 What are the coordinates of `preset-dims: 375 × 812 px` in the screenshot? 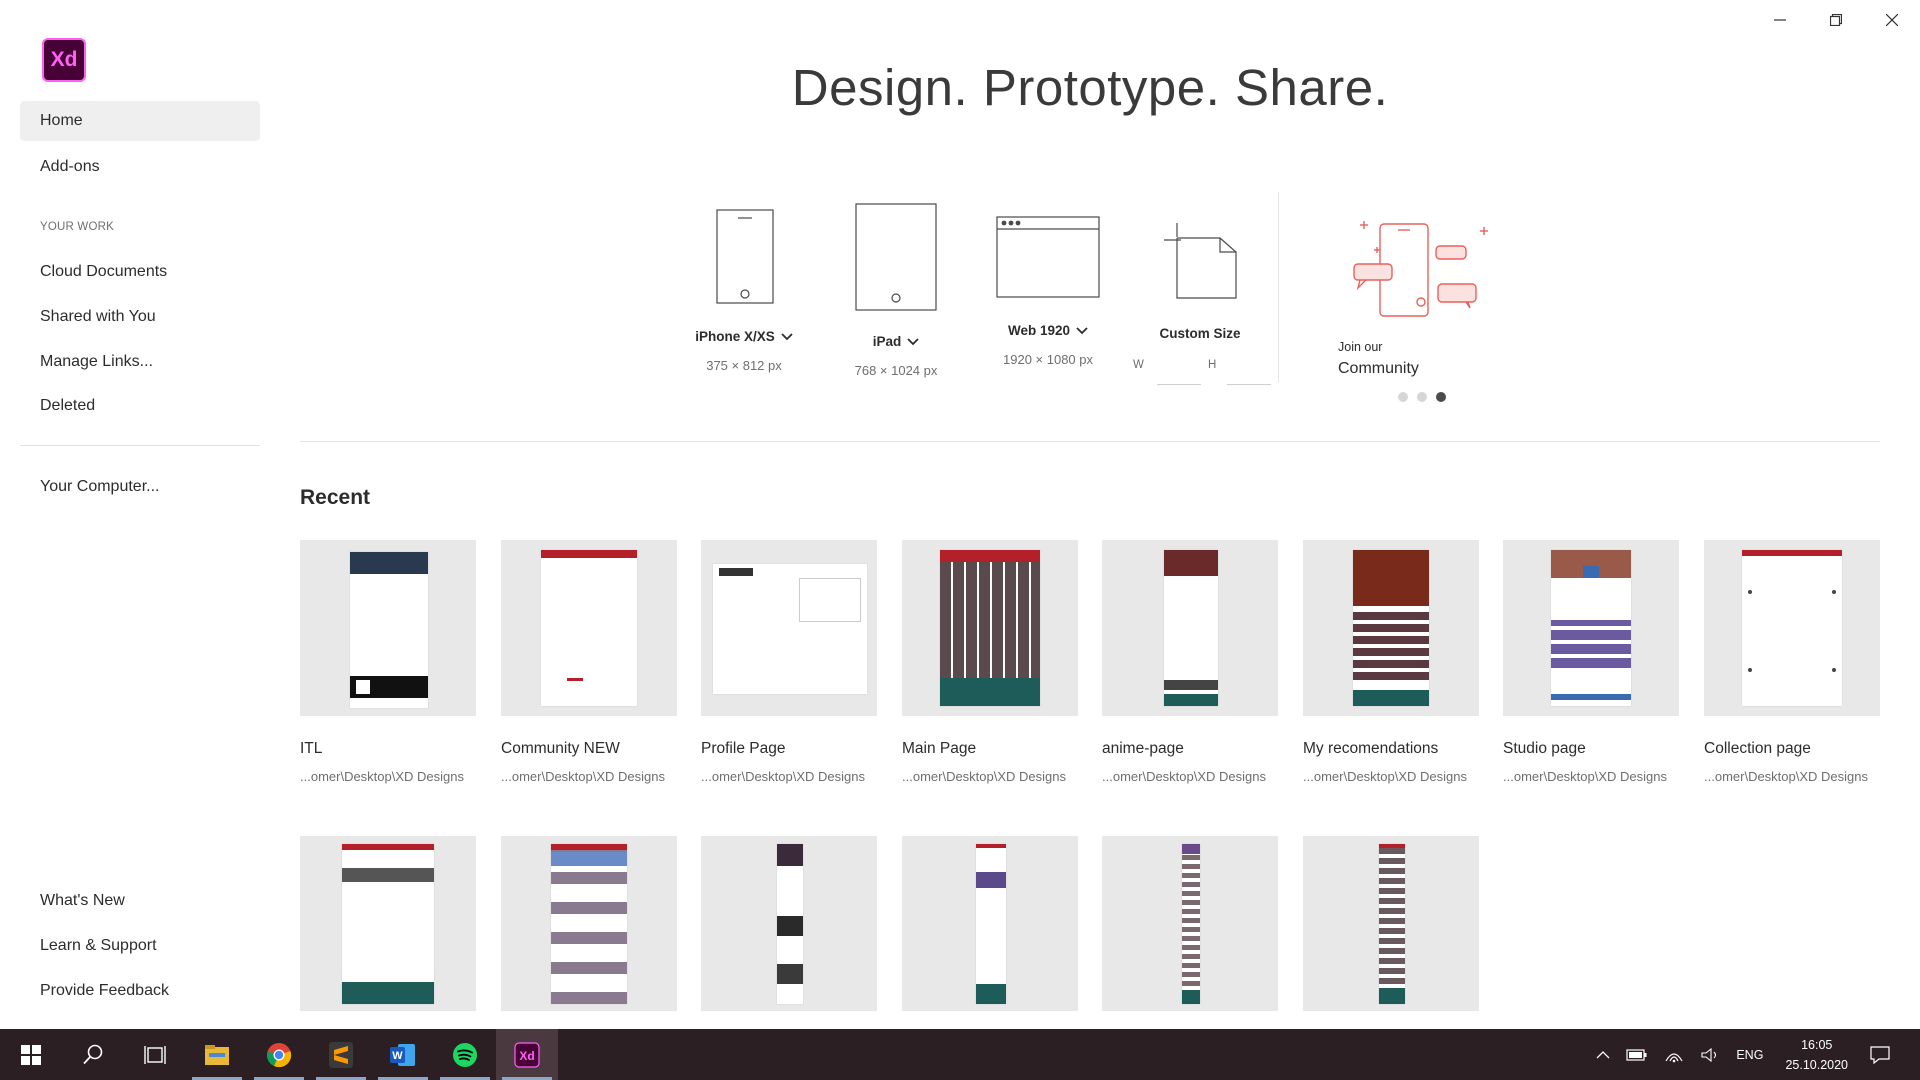 It's located at (744, 365).